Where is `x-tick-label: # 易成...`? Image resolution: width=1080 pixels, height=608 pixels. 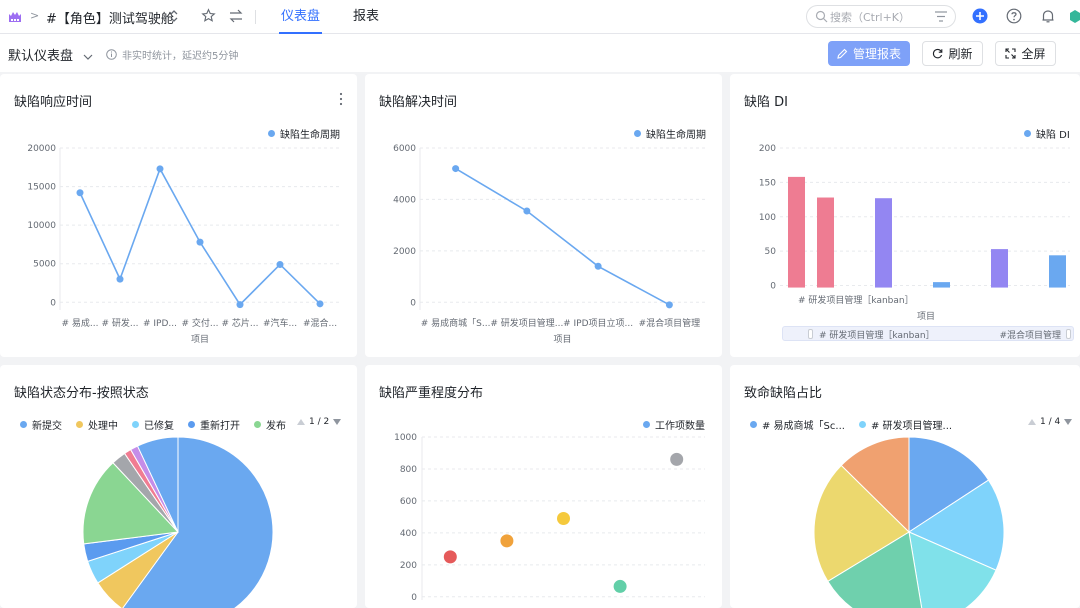 x-tick-label: # 易成... is located at coordinates (80, 323).